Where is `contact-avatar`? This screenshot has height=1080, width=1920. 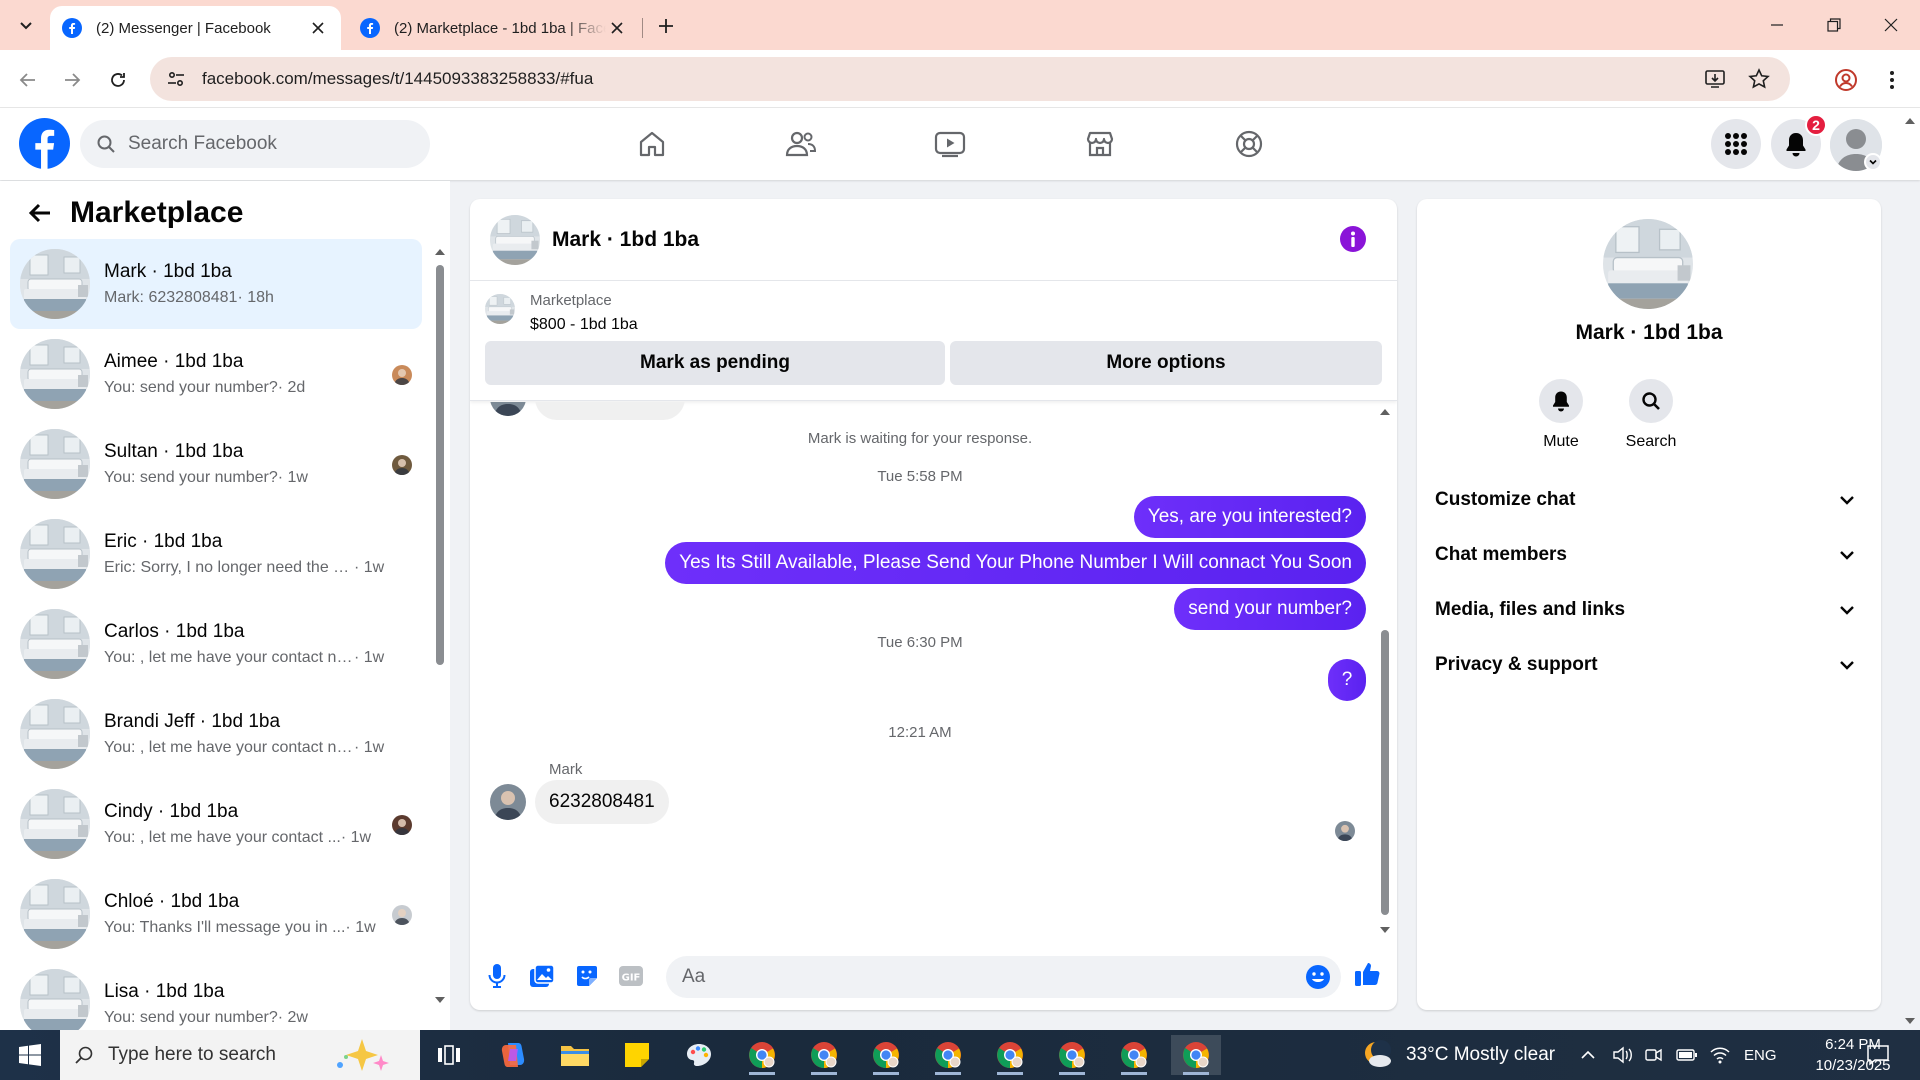
contact-avatar is located at coordinates (1648, 264).